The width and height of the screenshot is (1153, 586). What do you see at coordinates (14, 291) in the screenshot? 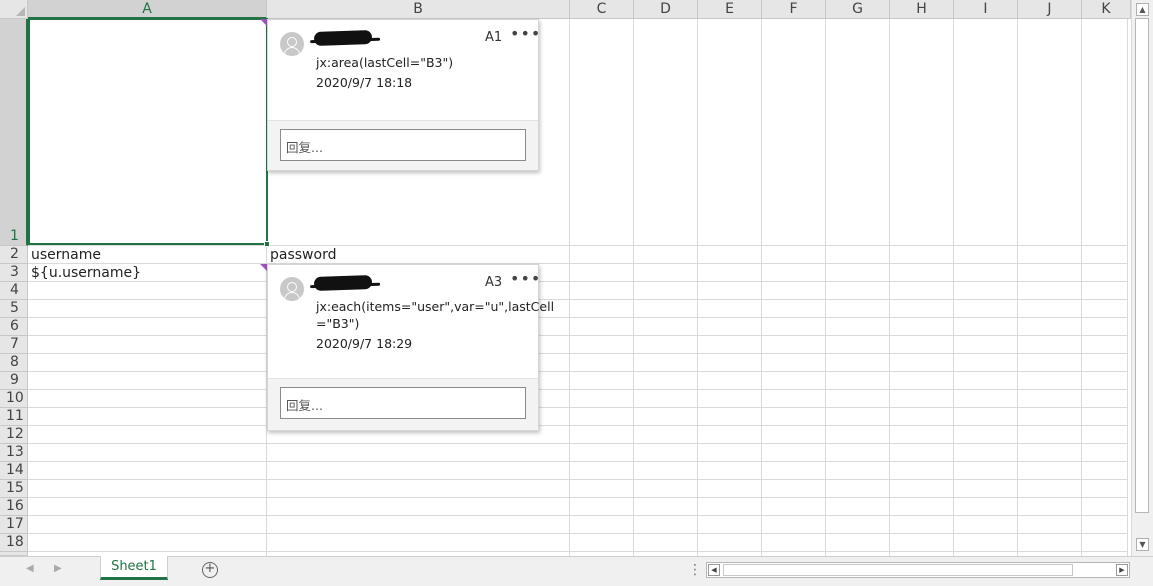
I see `row-header-4: 4` at bounding box center [14, 291].